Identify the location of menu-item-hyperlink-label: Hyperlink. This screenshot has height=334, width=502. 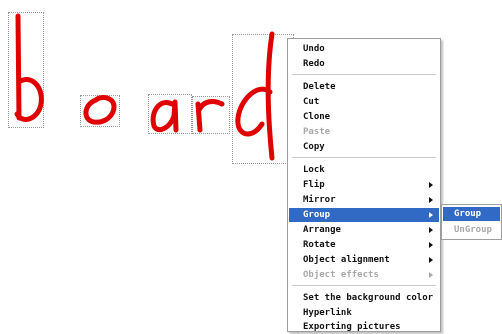
(327, 313).